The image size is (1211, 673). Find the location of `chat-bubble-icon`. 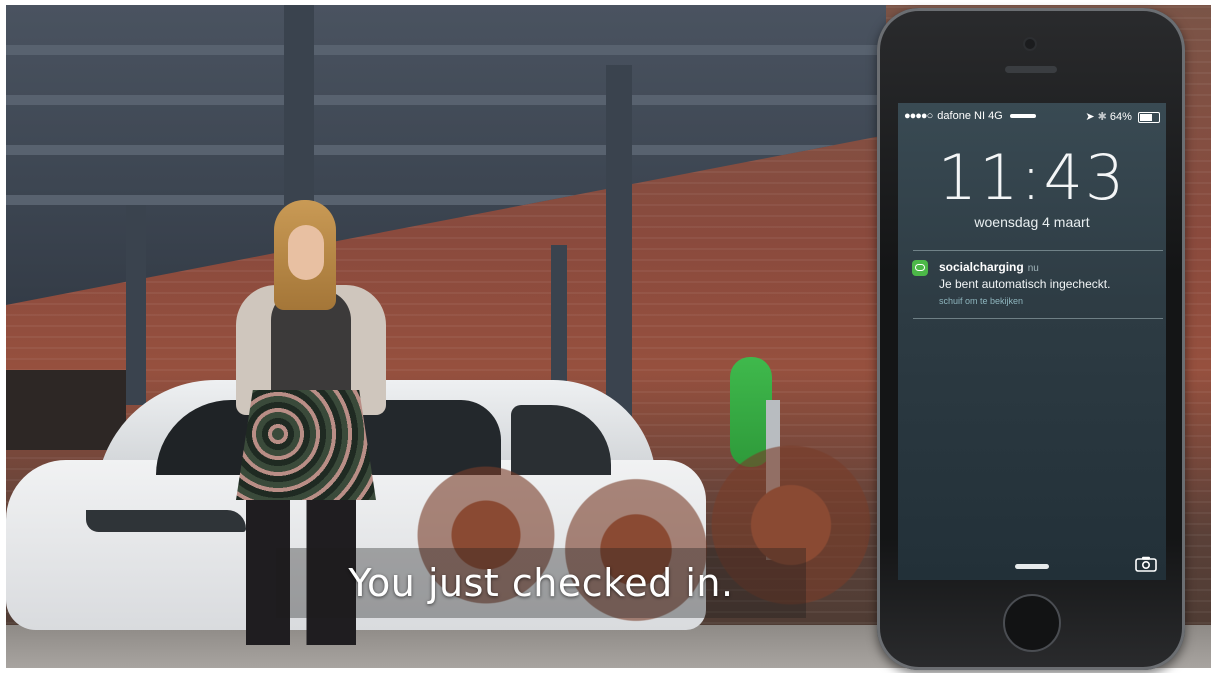

chat-bubble-icon is located at coordinates (920, 268).